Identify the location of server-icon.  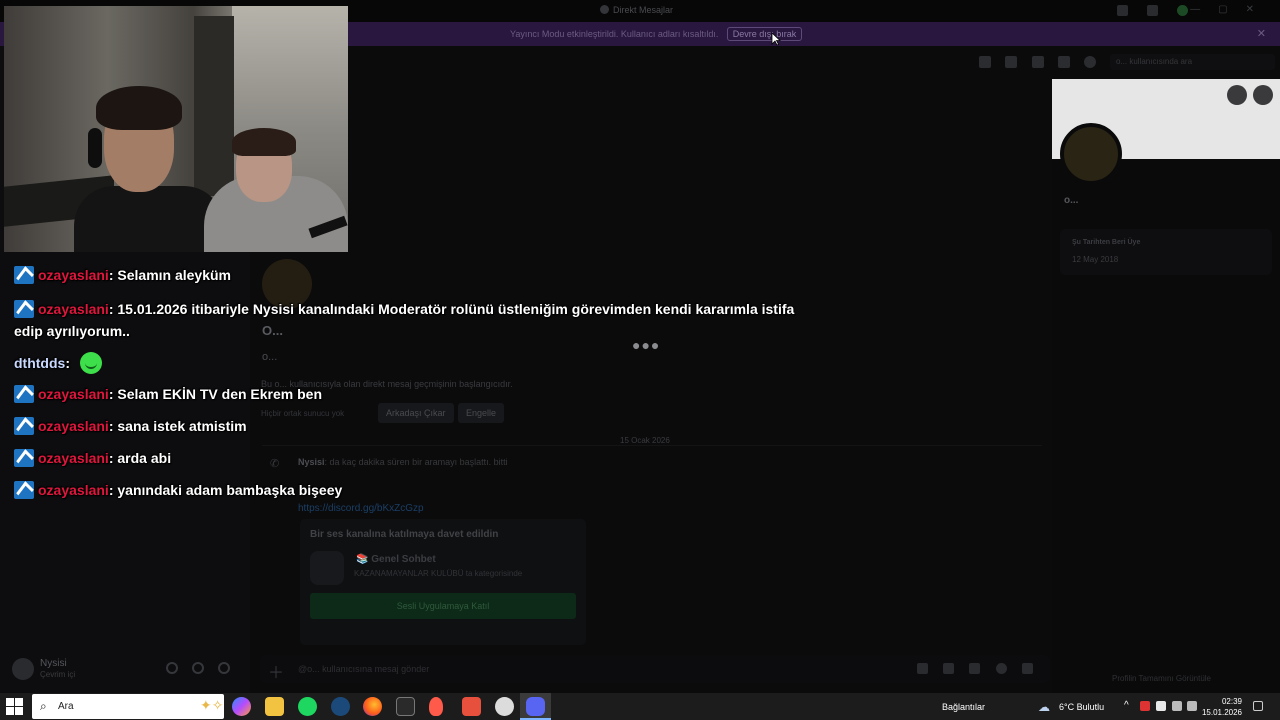
(327, 568).